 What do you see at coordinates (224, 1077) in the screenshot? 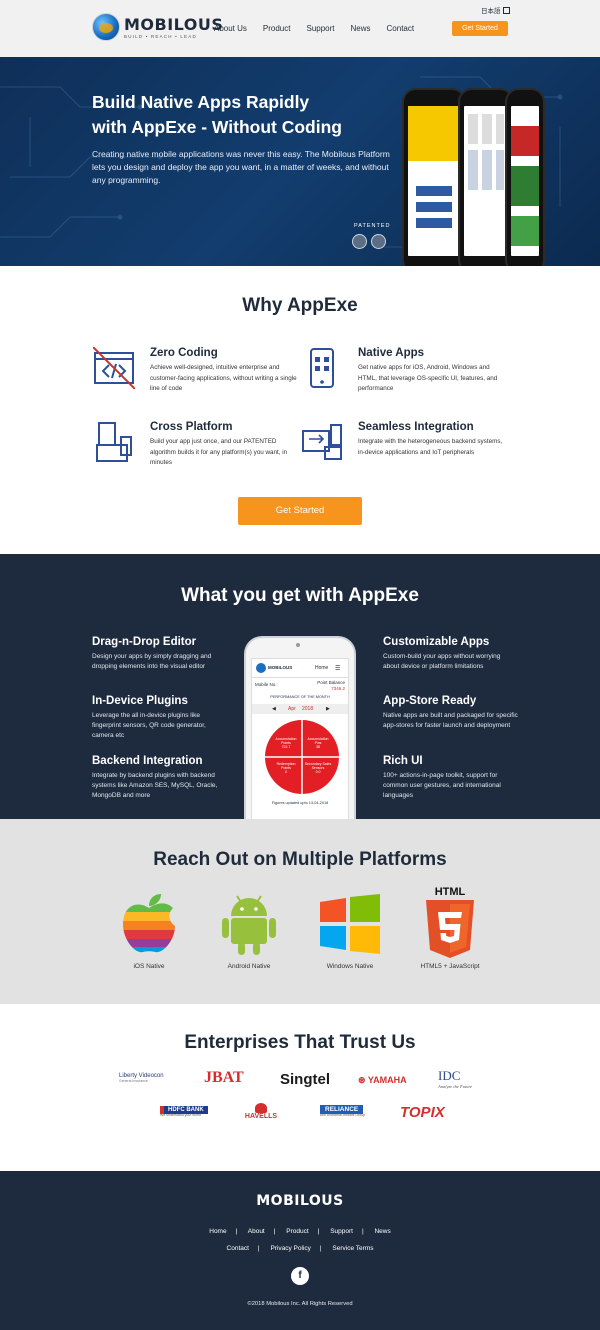
I see `logo-jbat: JBAT` at bounding box center [224, 1077].